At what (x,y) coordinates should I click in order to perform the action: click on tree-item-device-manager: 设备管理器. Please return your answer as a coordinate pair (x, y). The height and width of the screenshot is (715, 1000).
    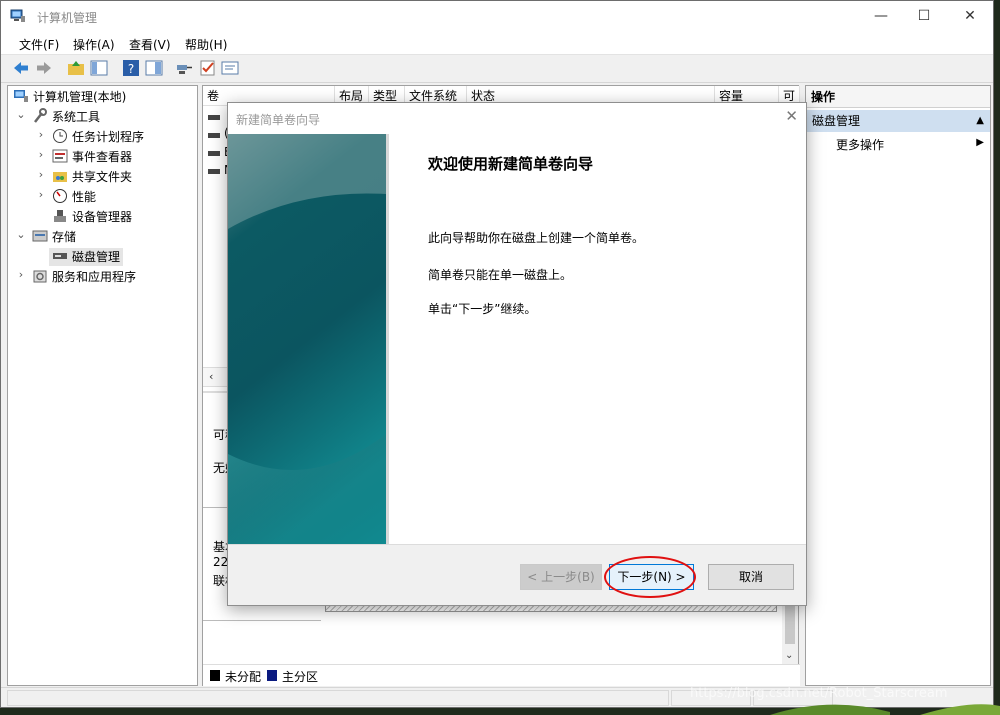
    Looking at the image, I should click on (92, 217).